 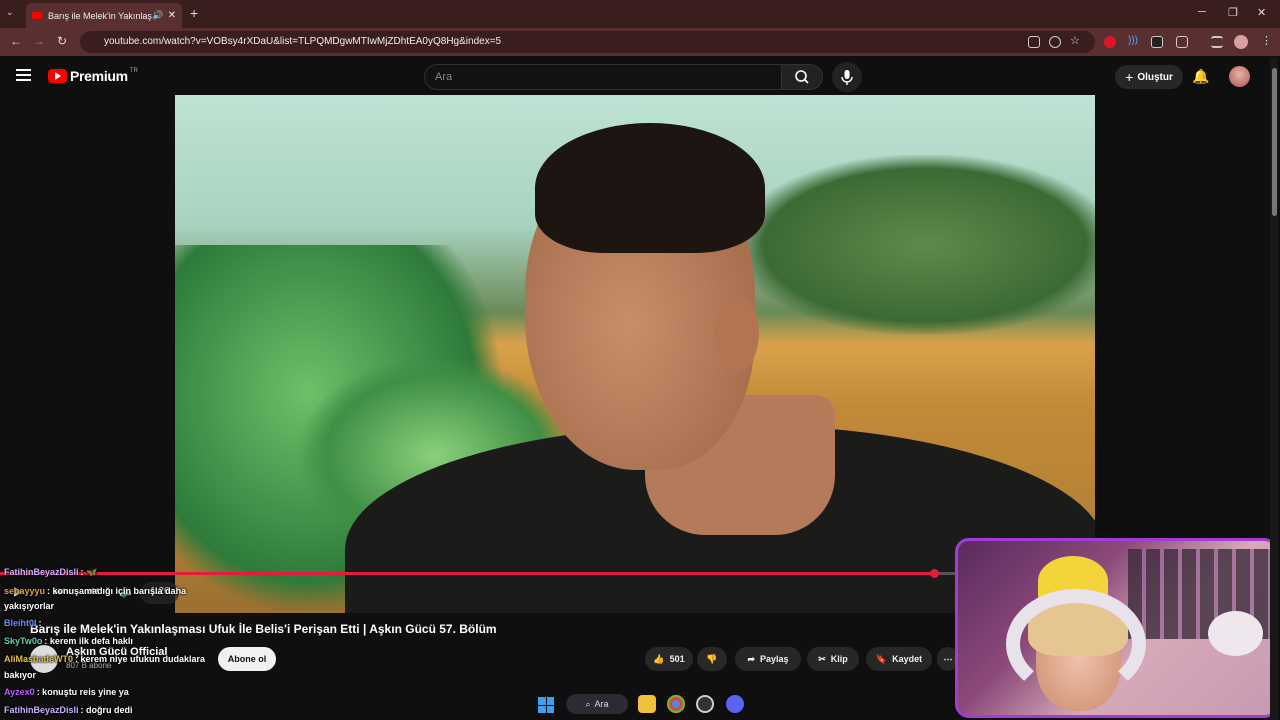 I want to click on thumbs-down-icon: 👎, so click(x=712, y=658).